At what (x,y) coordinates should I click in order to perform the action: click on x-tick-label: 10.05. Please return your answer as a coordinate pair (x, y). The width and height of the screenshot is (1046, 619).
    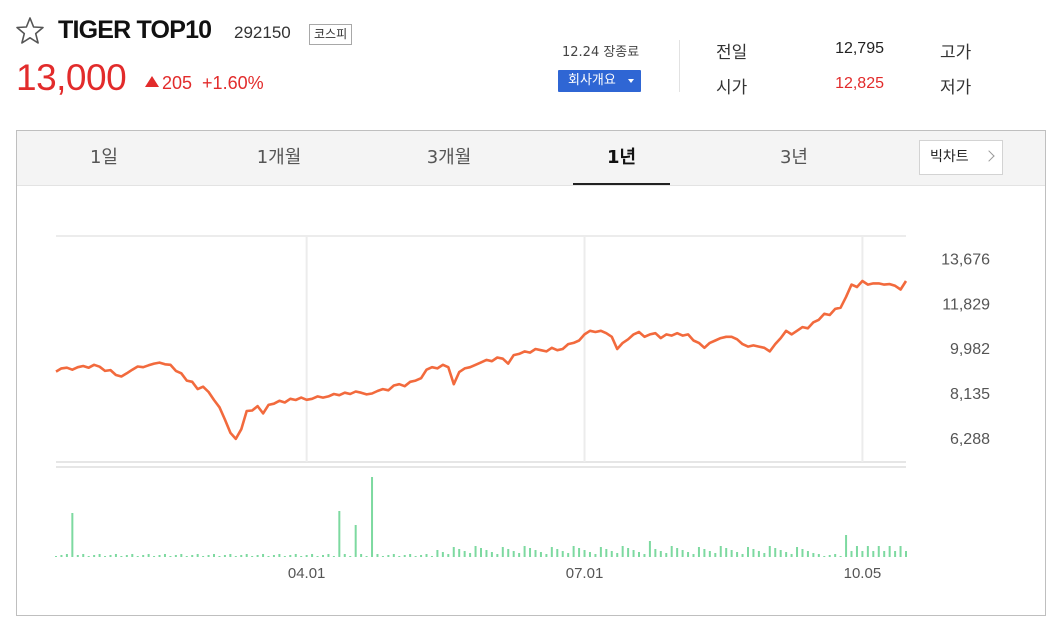
    Looking at the image, I should click on (863, 573).